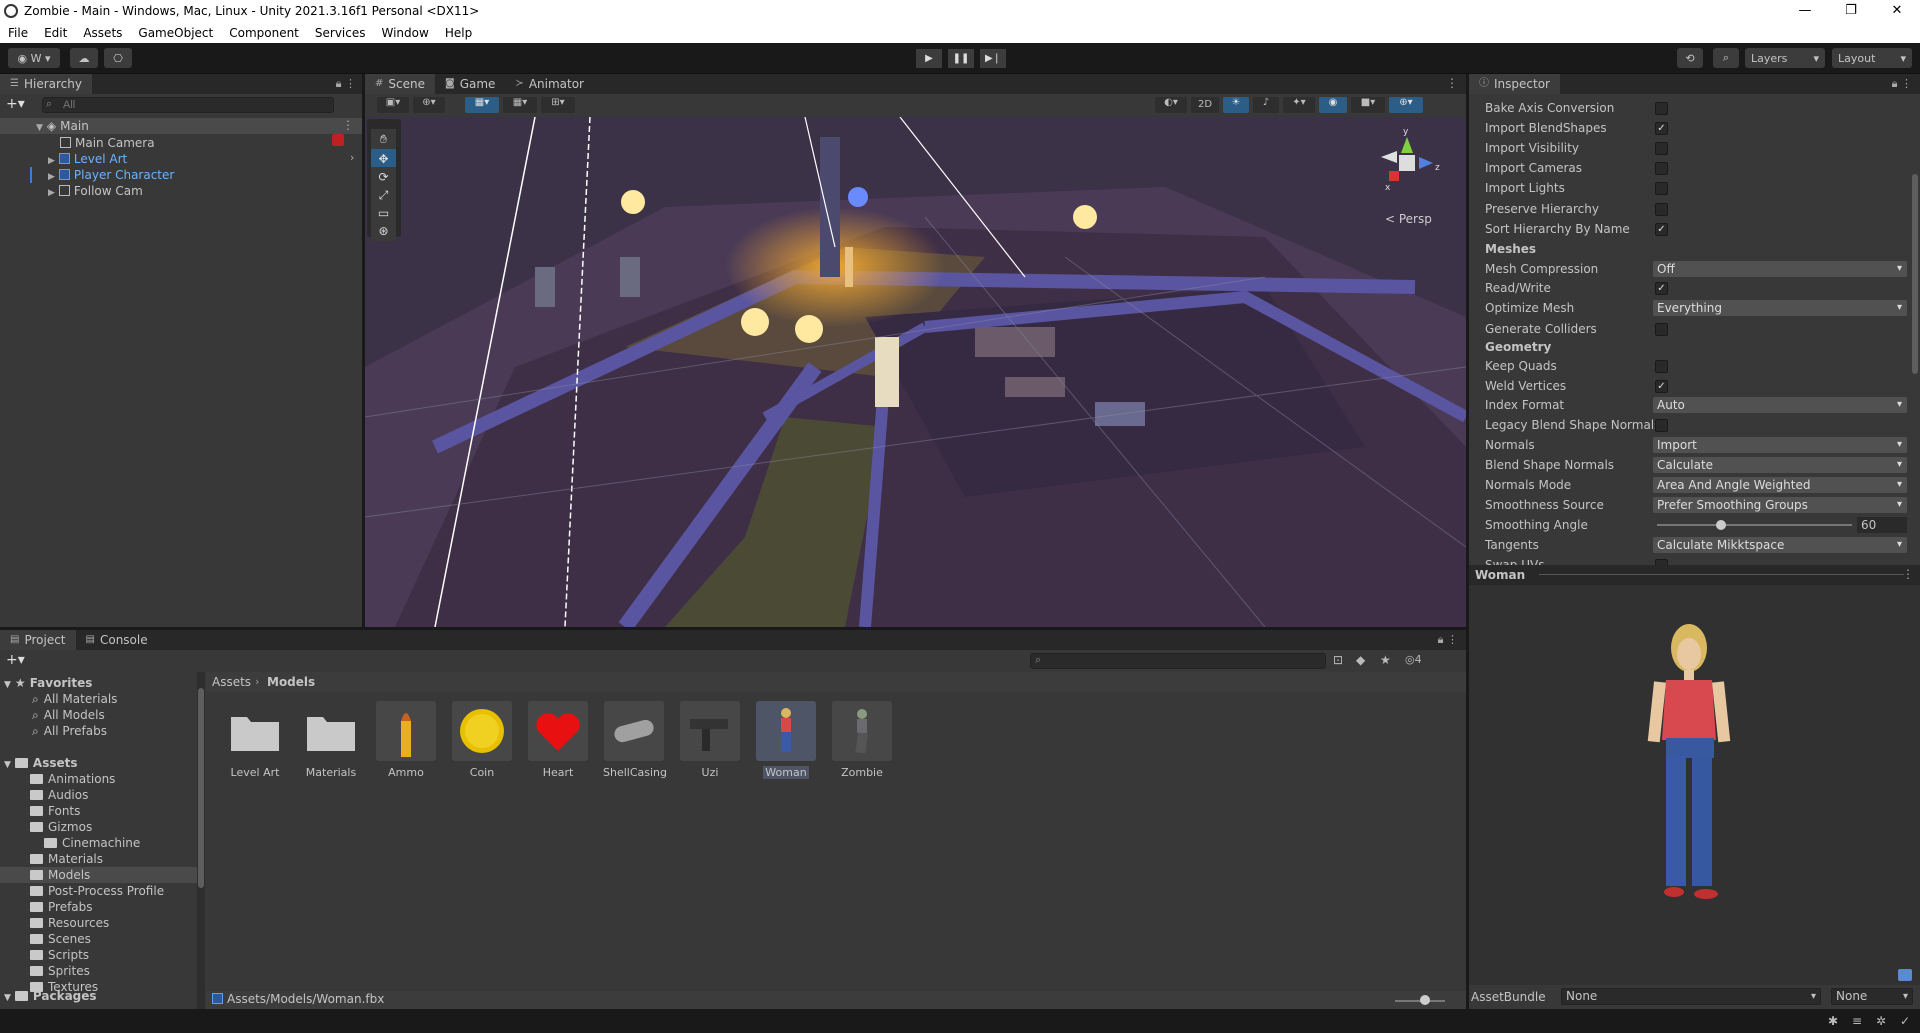 This screenshot has width=1920, height=1033. What do you see at coordinates (84, 58) in the screenshot?
I see `cloud-icon: ☁` at bounding box center [84, 58].